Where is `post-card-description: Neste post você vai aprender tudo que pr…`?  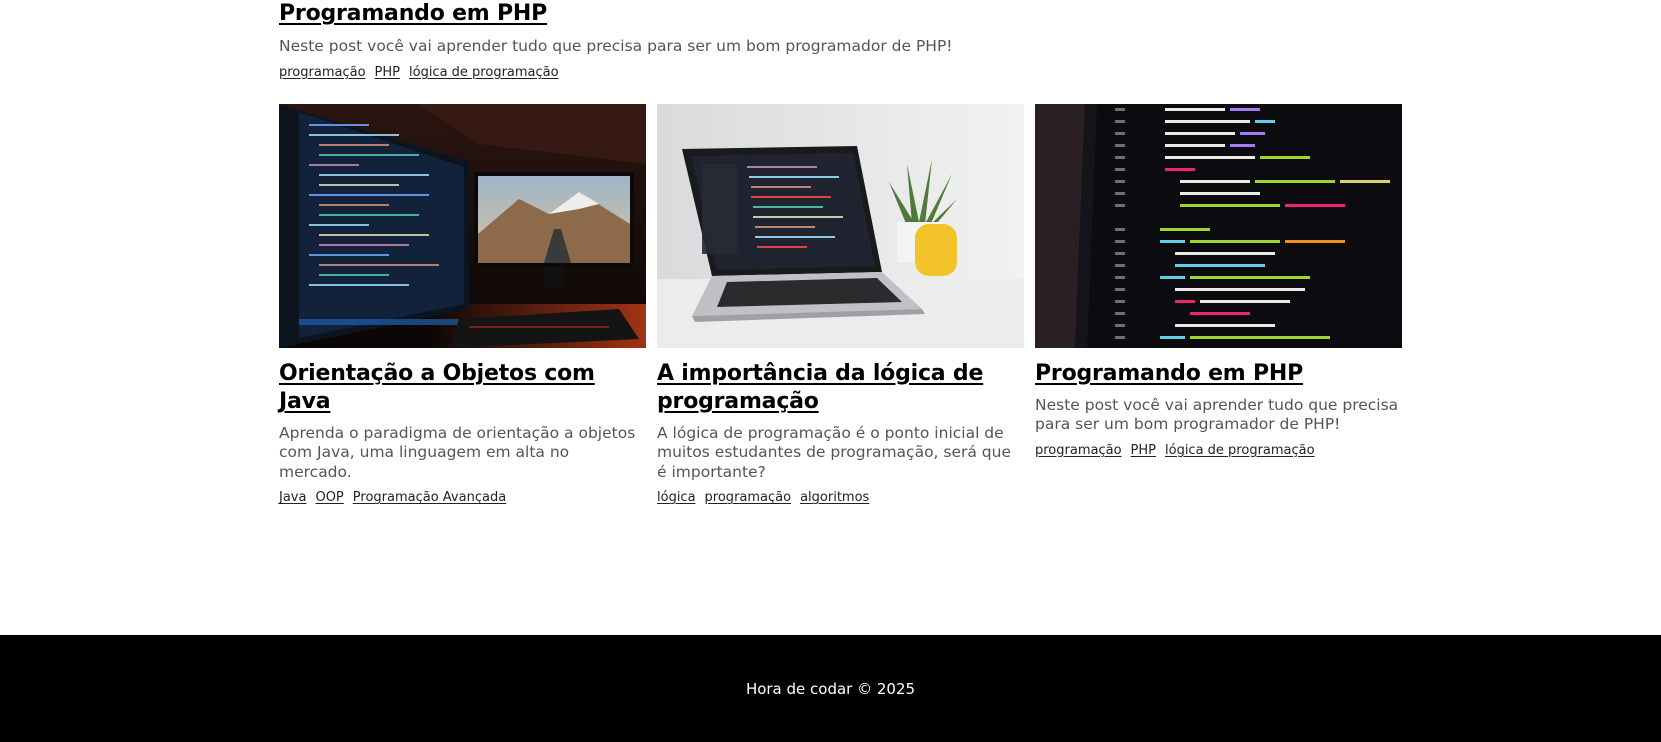 post-card-description: Neste post você vai aprender tudo que pr… is located at coordinates (1217, 415).